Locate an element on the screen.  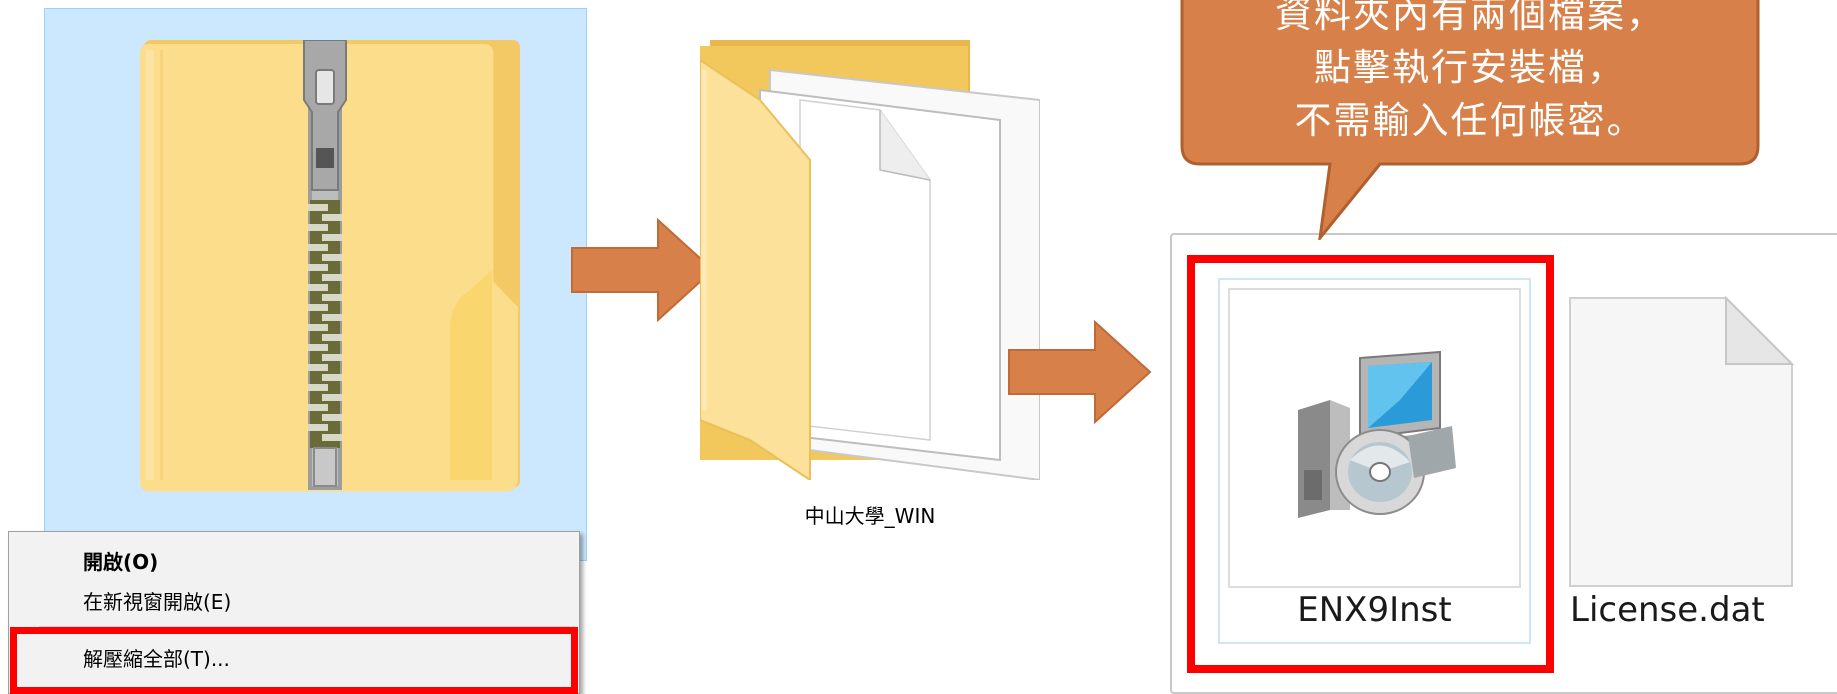
callout-text: 資料夾內有兩個檔案， 點擊執行安裝檔， 不需輸入任何帳密。 is located at coordinates (1470, 73).